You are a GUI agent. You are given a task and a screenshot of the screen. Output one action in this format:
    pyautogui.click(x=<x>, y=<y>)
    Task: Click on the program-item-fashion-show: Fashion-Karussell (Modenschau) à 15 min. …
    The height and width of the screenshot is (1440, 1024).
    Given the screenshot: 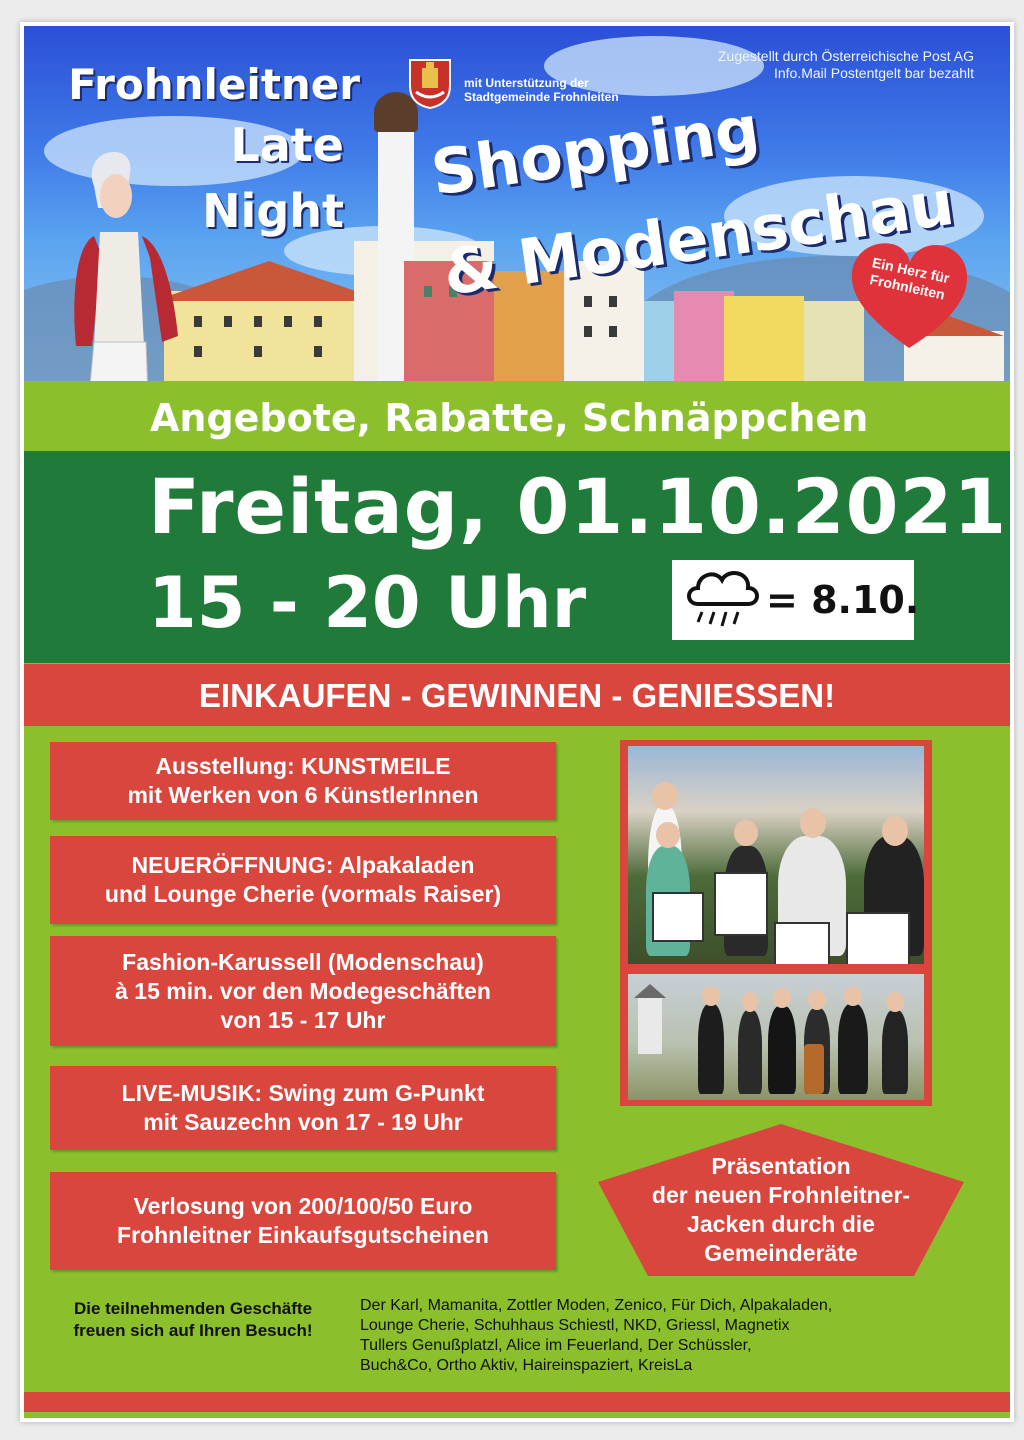 What is the action you would take?
    pyautogui.click(x=303, y=991)
    